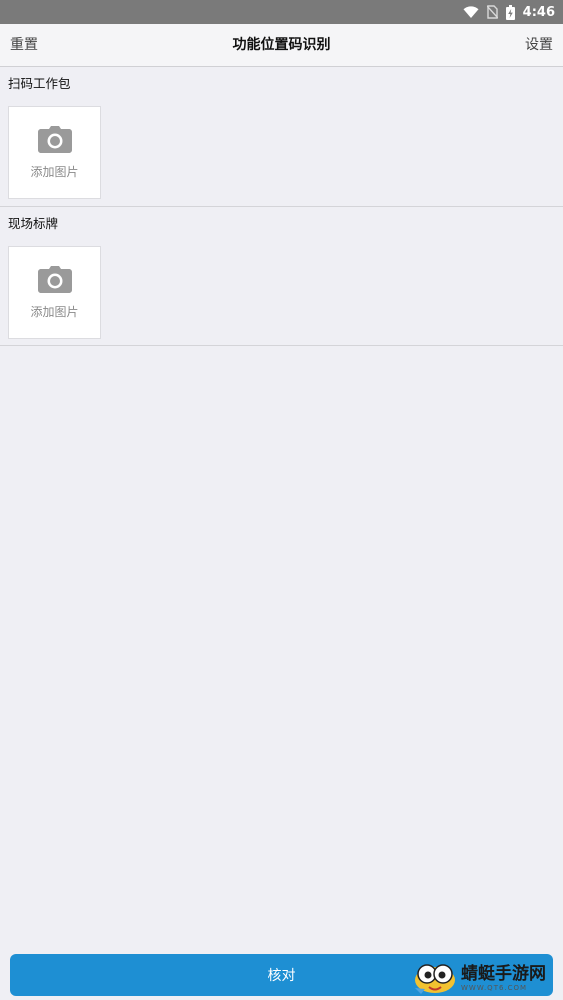 The height and width of the screenshot is (1000, 563). What do you see at coordinates (435, 979) in the screenshot?
I see `dragonfly-logo-icon` at bounding box center [435, 979].